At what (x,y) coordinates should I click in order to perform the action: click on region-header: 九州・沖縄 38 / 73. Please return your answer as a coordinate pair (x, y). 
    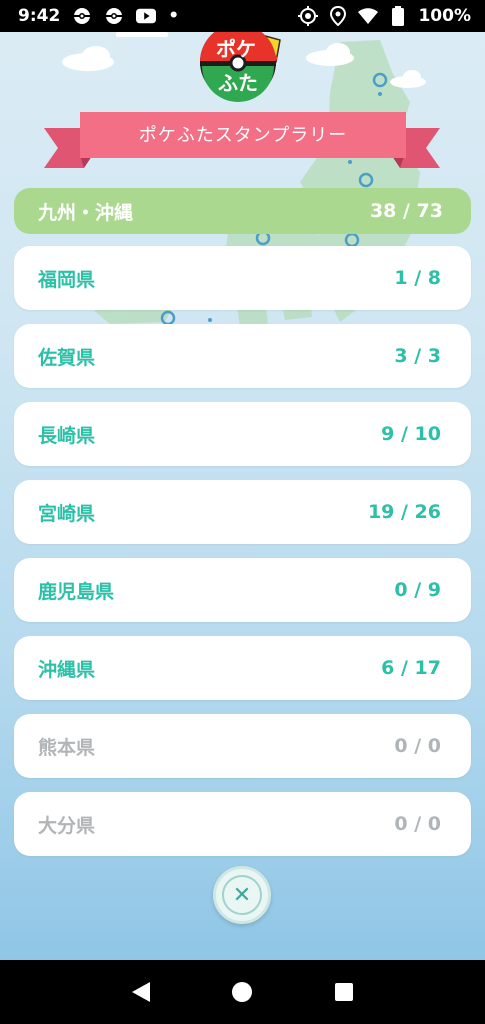
    Looking at the image, I should click on (242, 211).